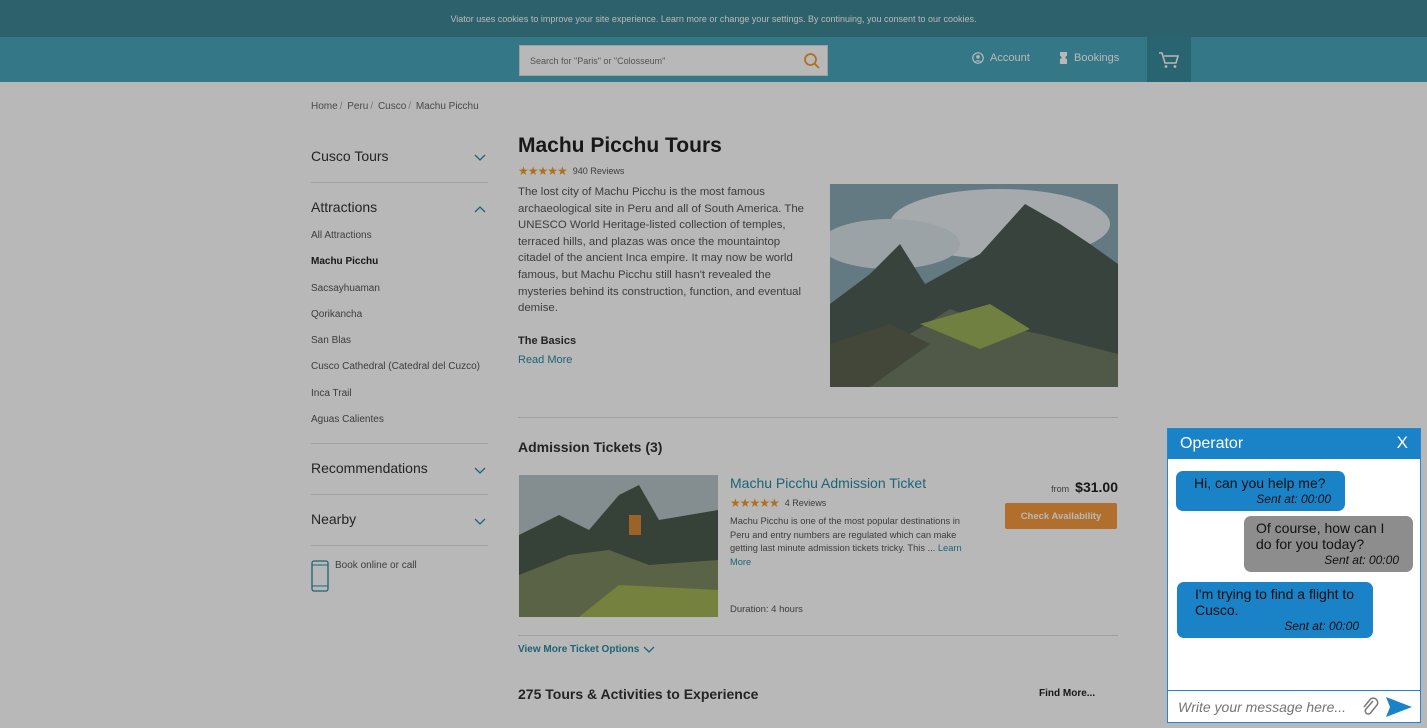 This screenshot has width=1427, height=728. What do you see at coordinates (638, 694) in the screenshot?
I see `tours-heading: 275 Tours & Activities to Experience` at bounding box center [638, 694].